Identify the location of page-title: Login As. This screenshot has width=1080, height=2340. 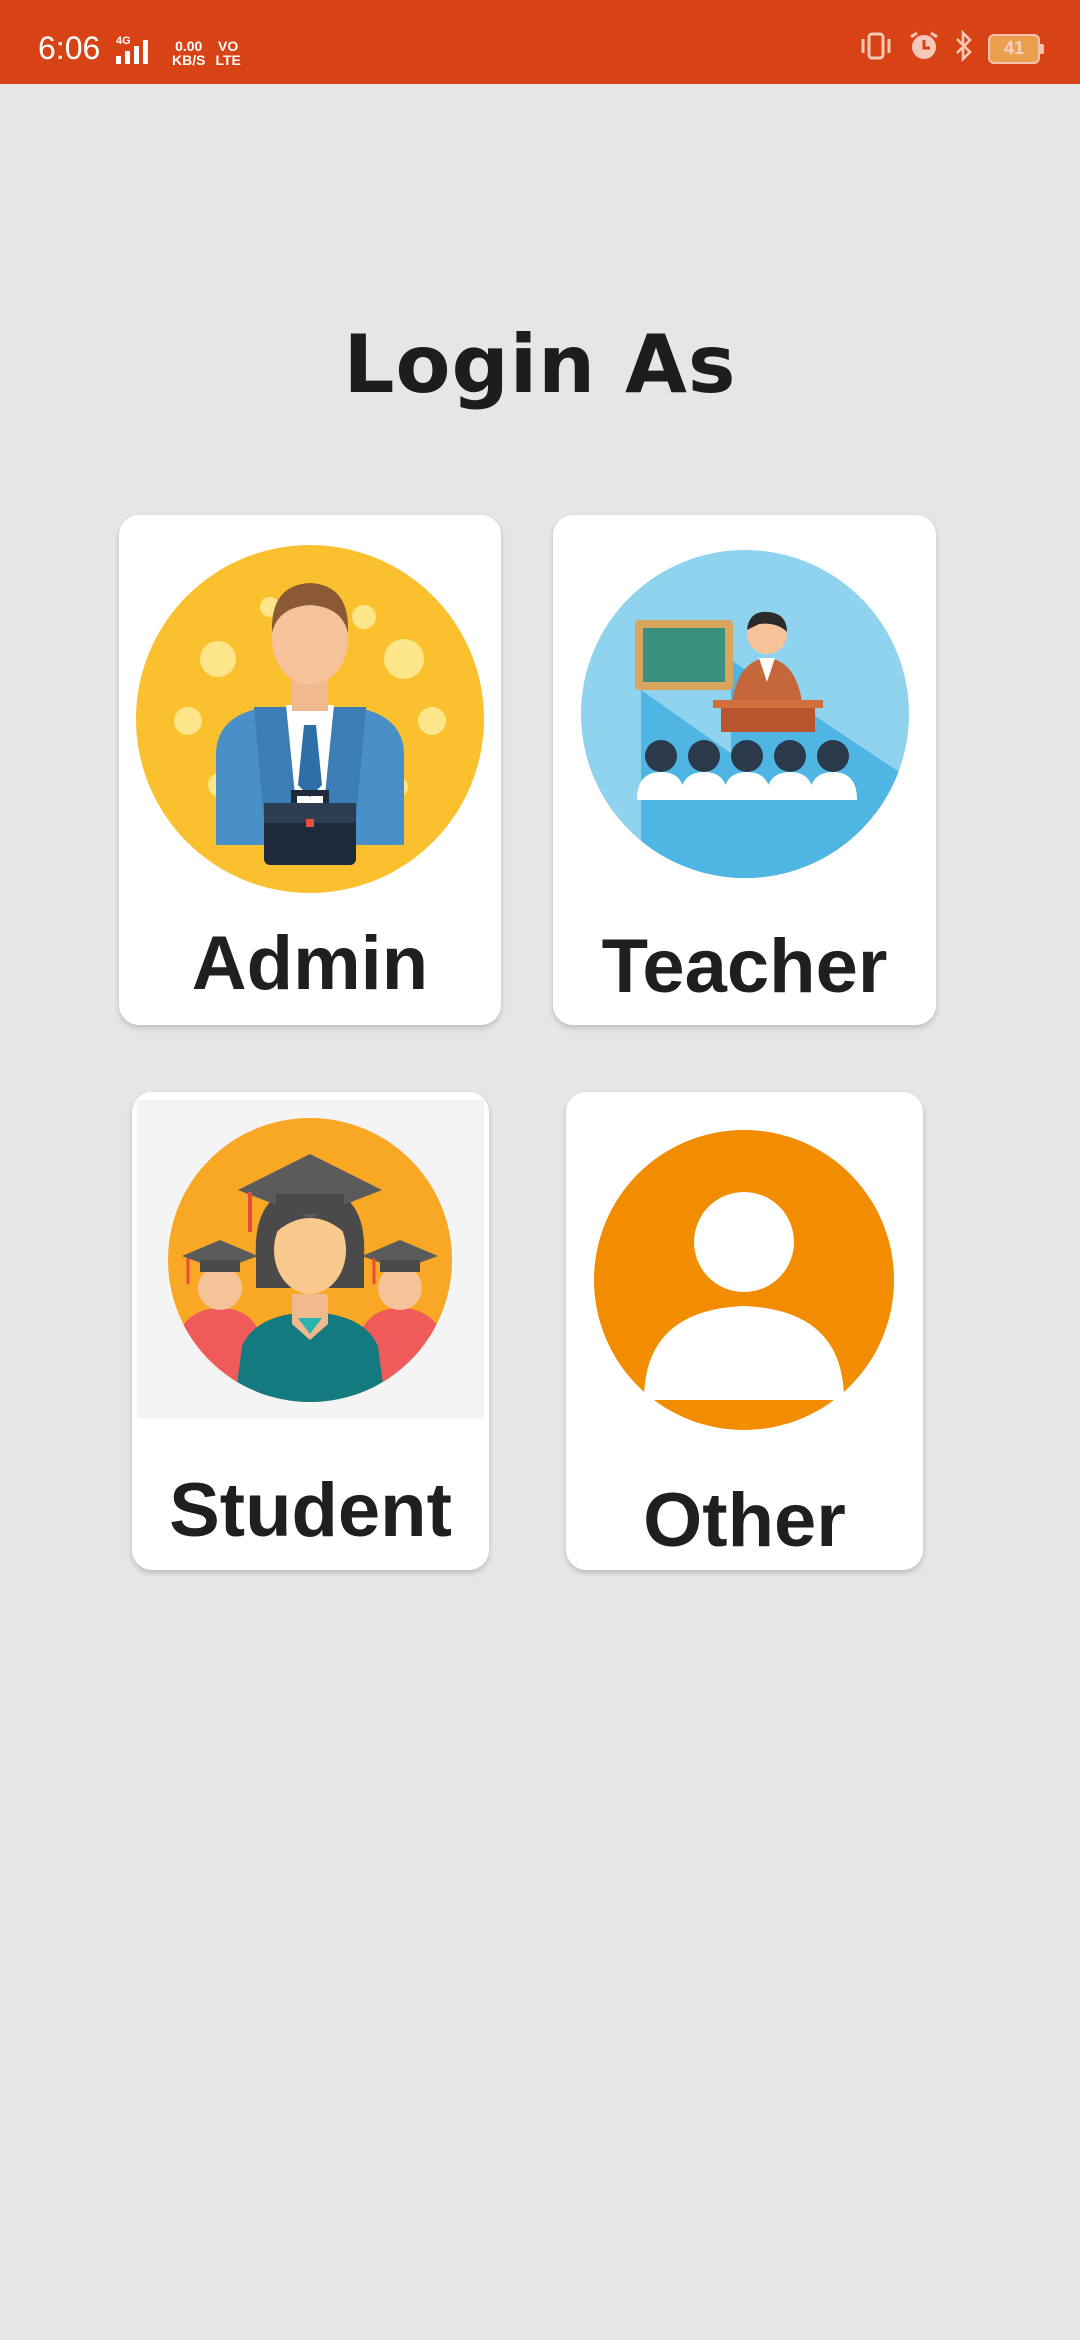
(540, 364).